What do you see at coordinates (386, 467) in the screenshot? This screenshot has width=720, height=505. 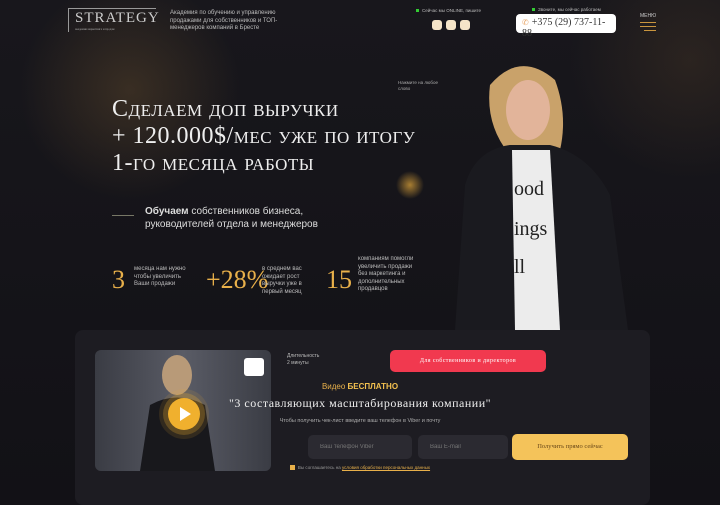 I see `privacy-link: условия обработки персональных данных` at bounding box center [386, 467].